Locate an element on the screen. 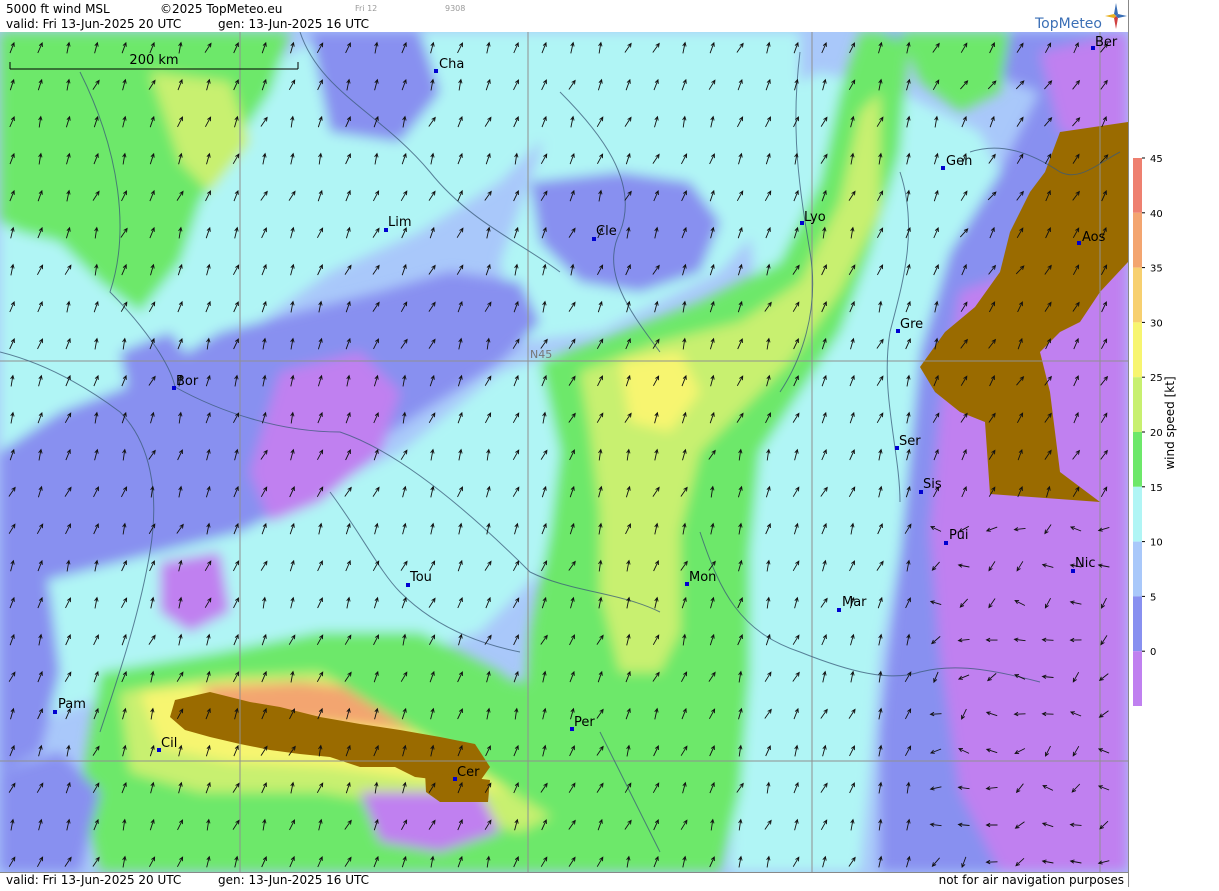  svg-text: Lim is located at coordinates (400, 222).